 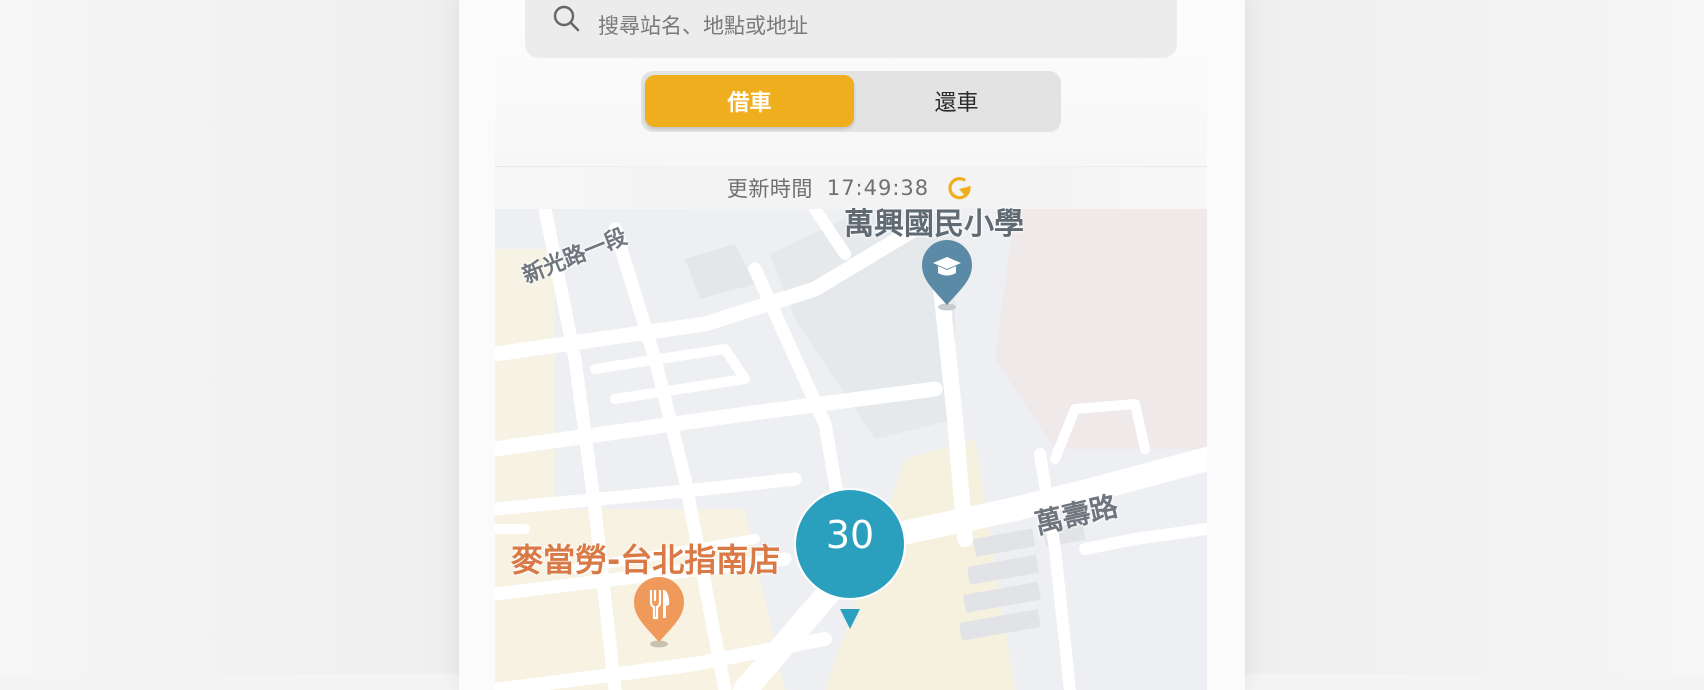 I want to click on station-count-label: 30, so click(x=850, y=535).